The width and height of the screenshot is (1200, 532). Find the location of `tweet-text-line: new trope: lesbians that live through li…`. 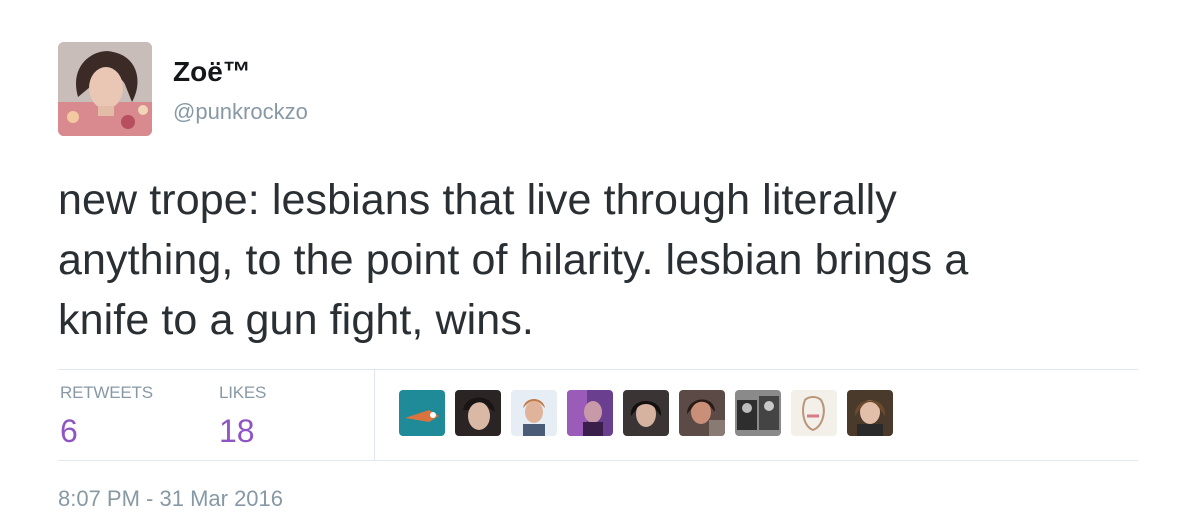

tweet-text-line: new trope: lesbians that live through li… is located at coordinates (477, 200).